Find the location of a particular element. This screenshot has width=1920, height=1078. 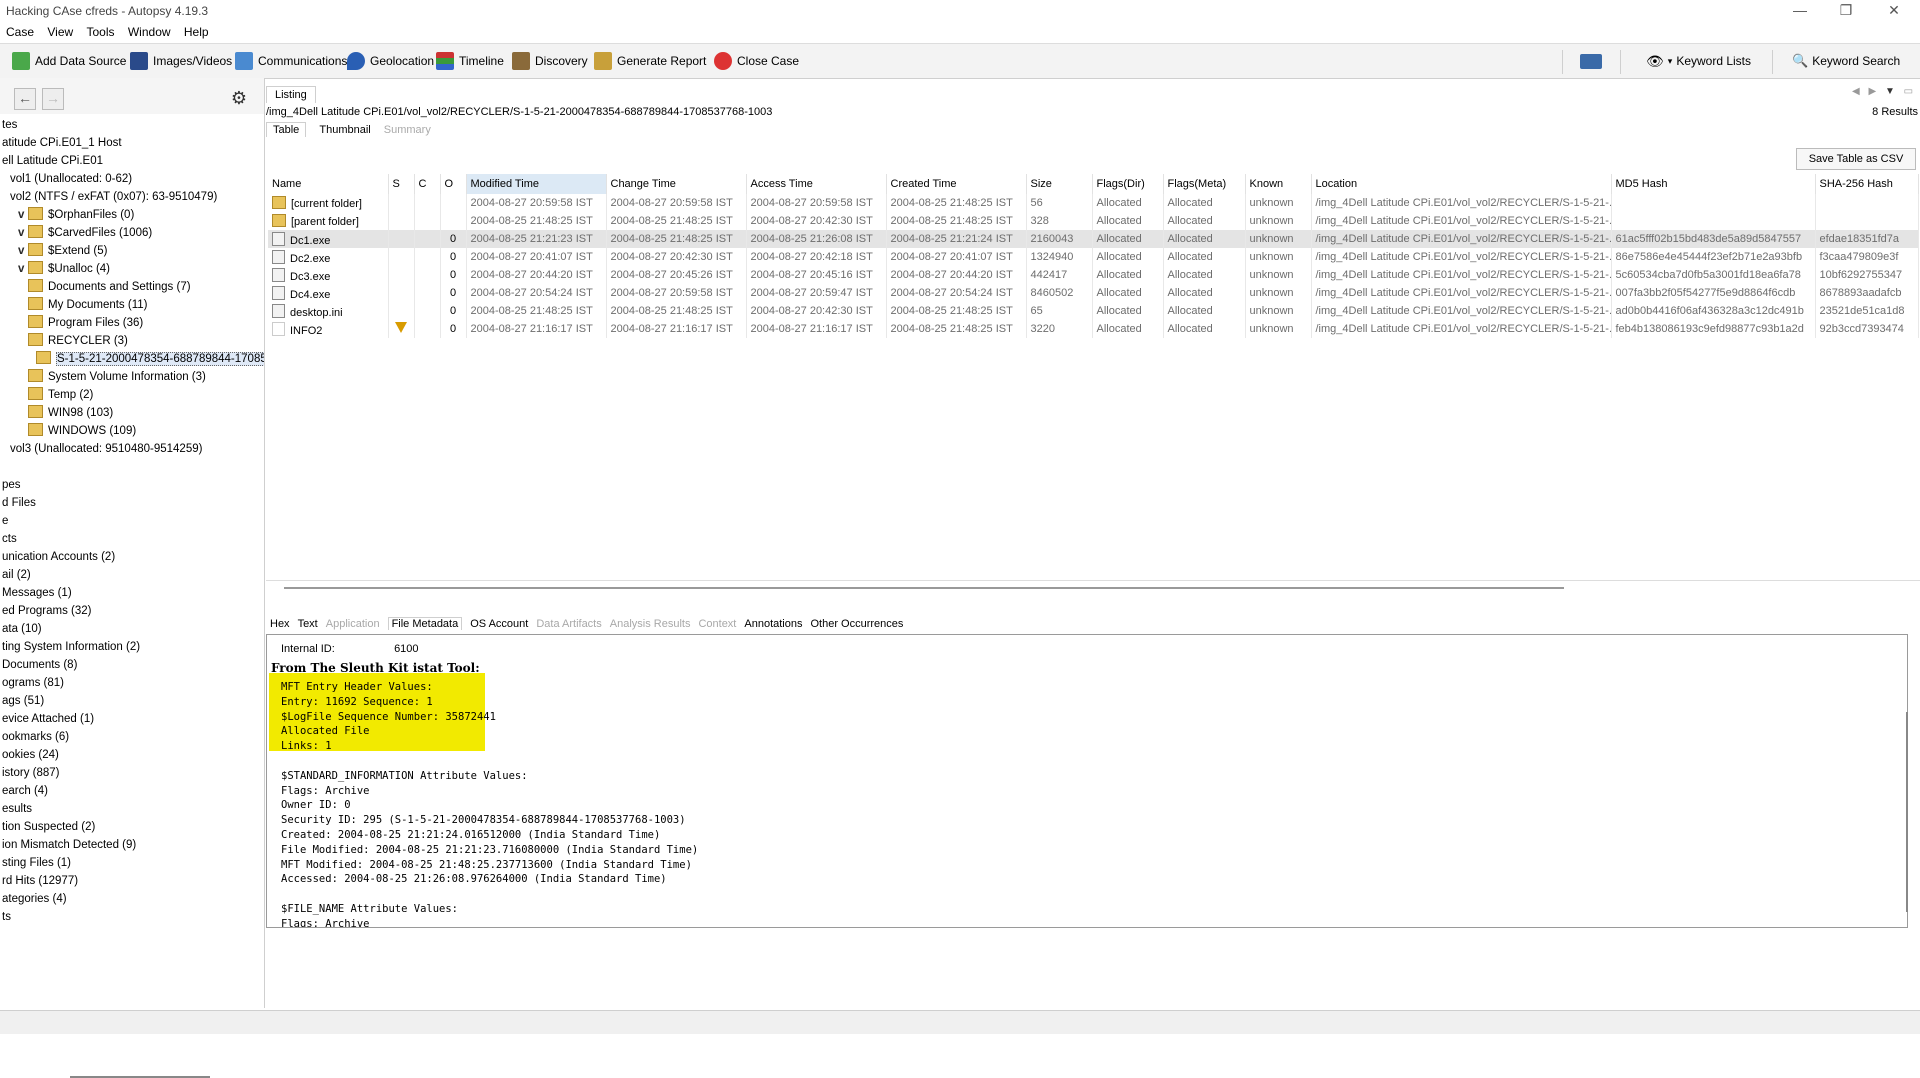

tab-data-artifacts: Data Artifacts is located at coordinates (568, 624).